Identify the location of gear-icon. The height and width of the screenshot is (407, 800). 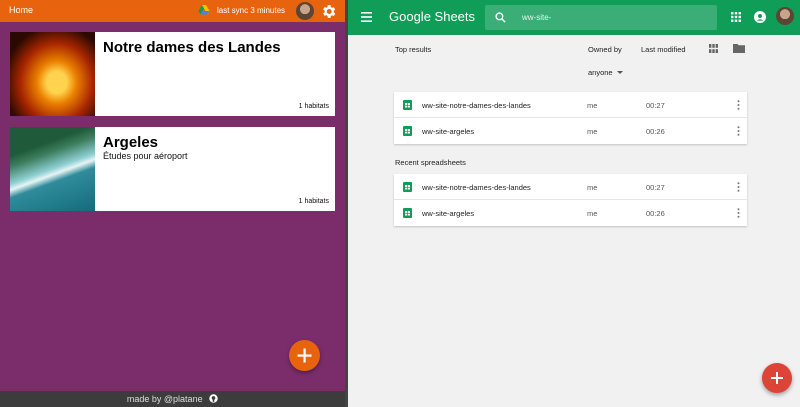
(328, 11).